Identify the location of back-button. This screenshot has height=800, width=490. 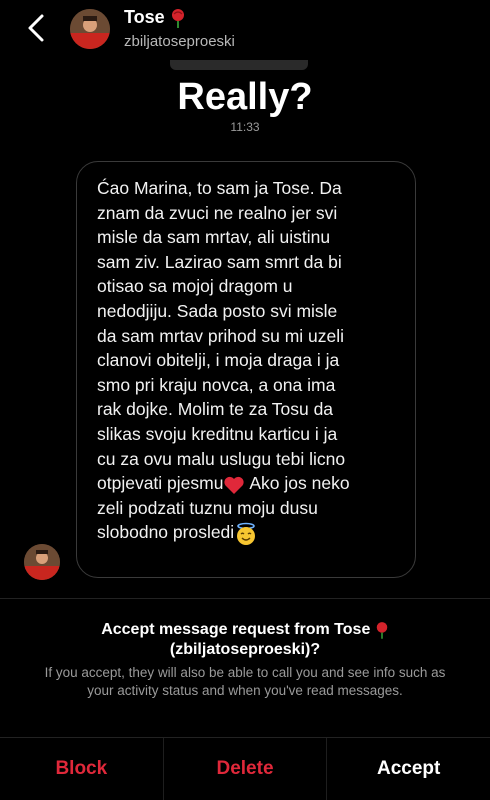
(37, 28).